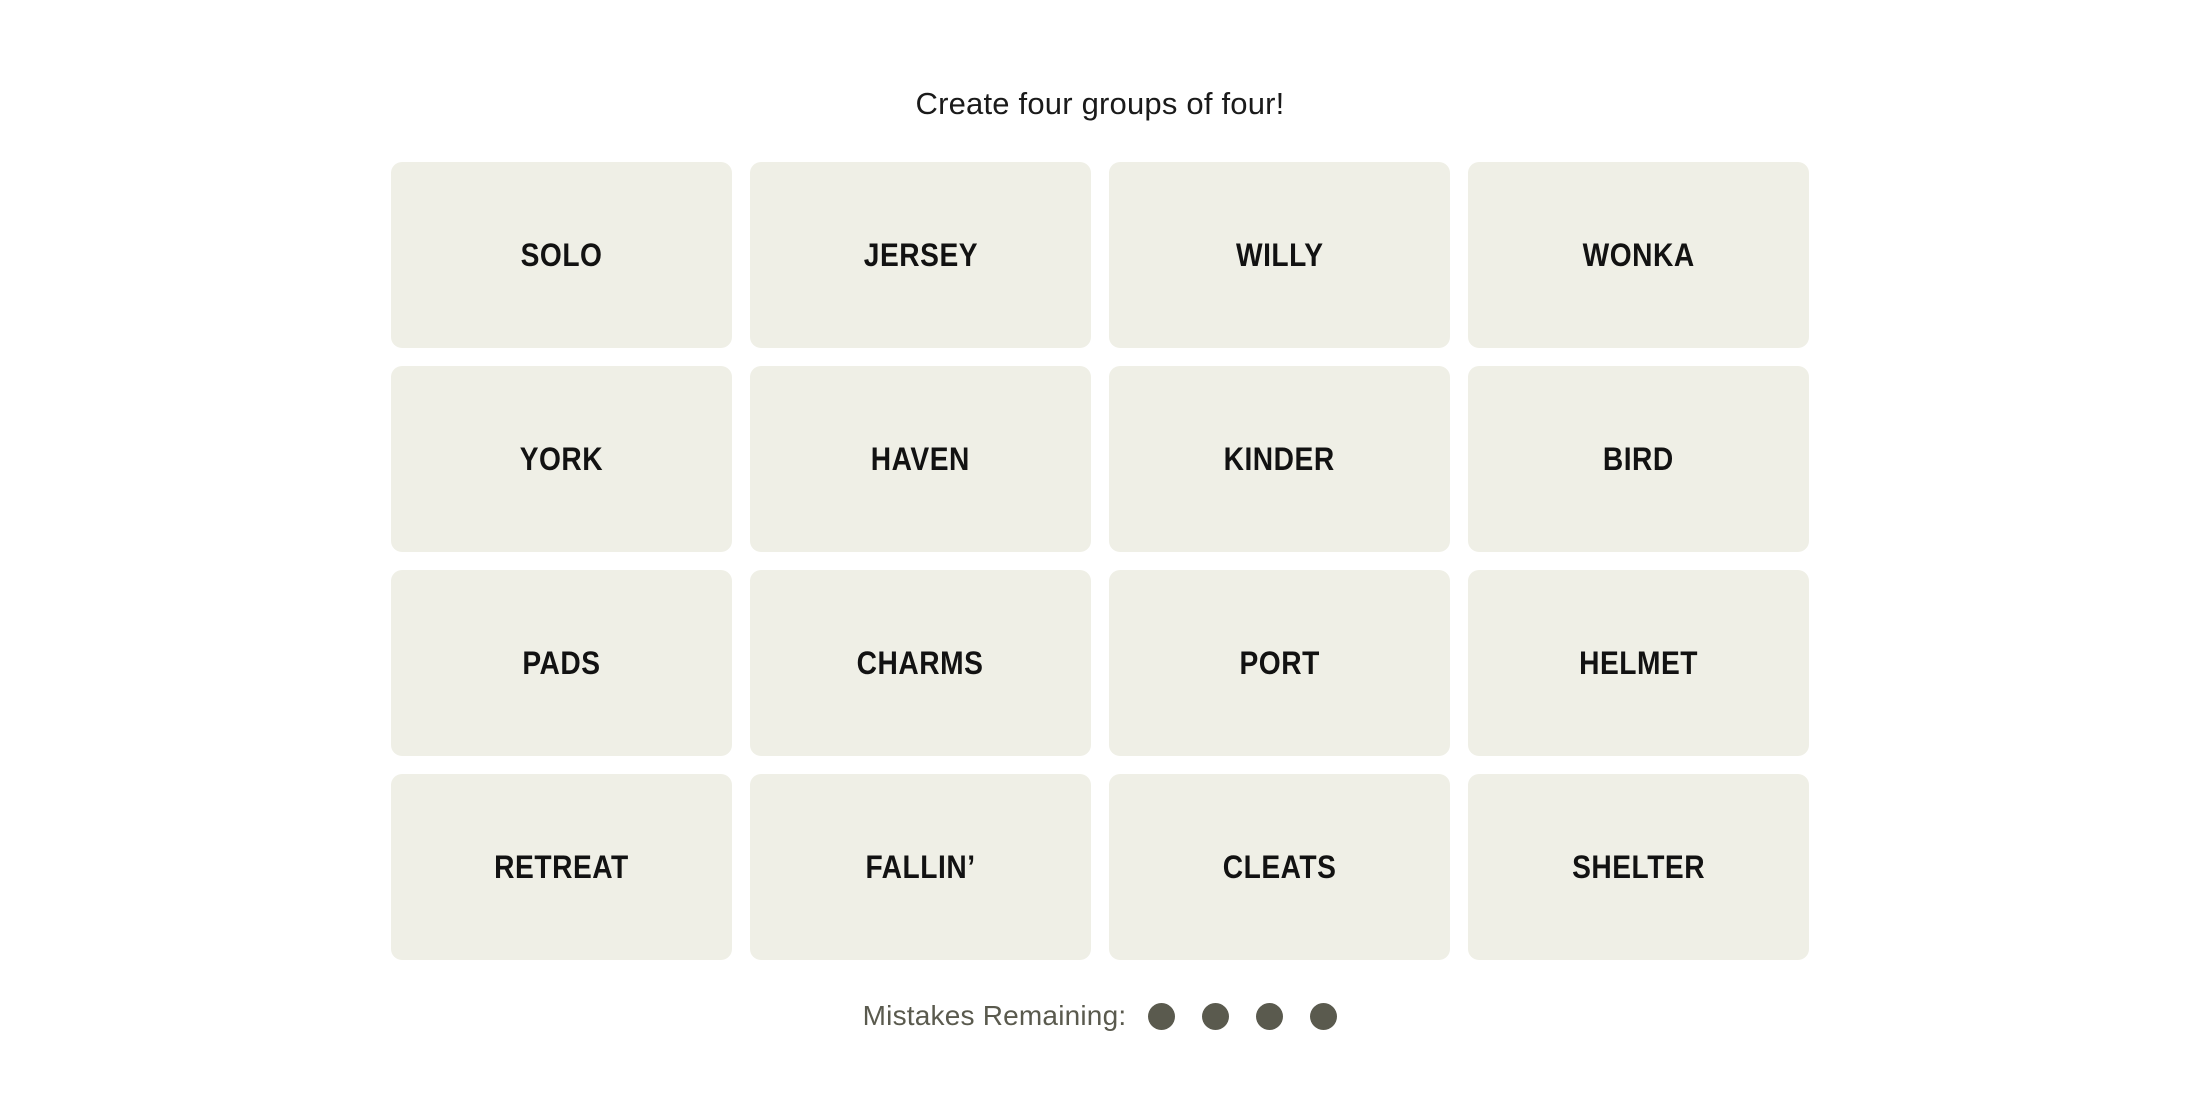 The height and width of the screenshot is (1100, 2200). I want to click on word-tile: CHARMS, so click(920, 663).